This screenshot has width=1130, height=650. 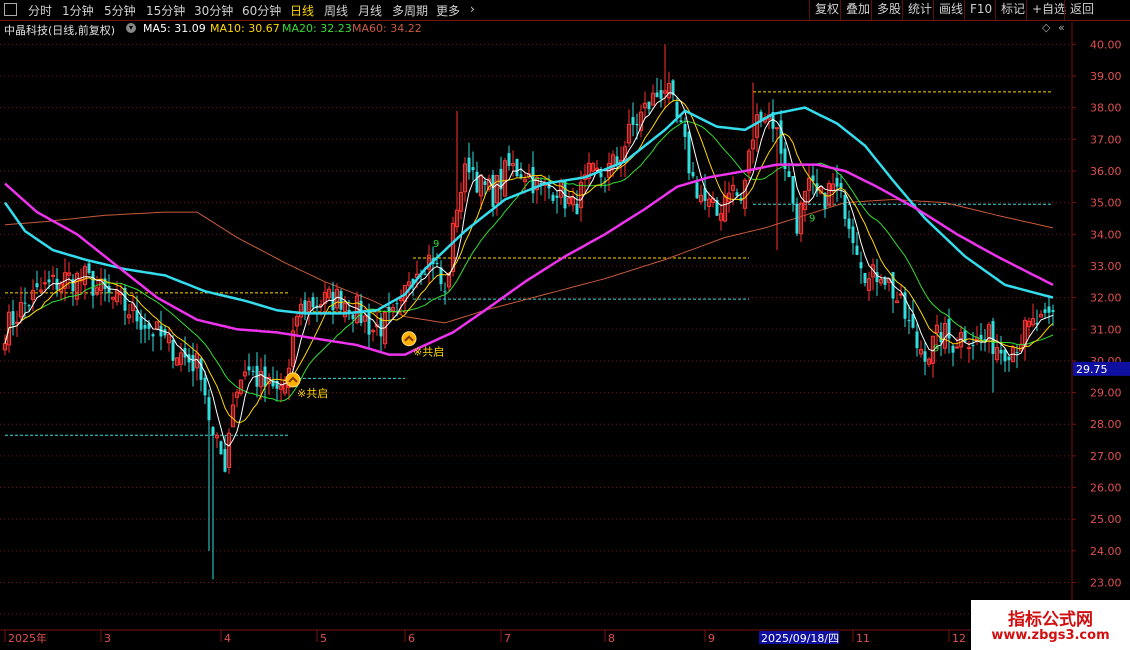 What do you see at coordinates (959, 638) in the screenshot?
I see `x-tick-label: 12` at bounding box center [959, 638].